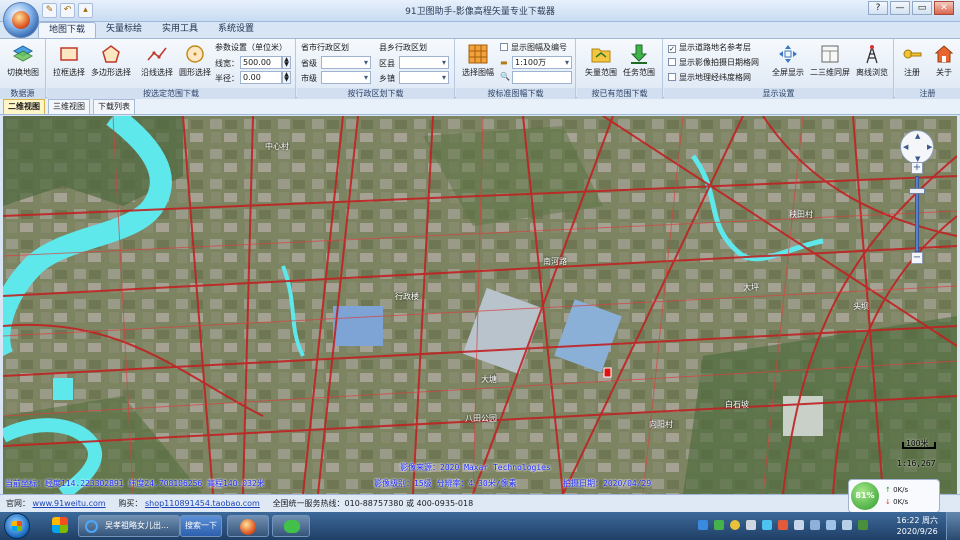 The height and width of the screenshot is (540, 960). Describe the element at coordinates (505, 76) in the screenshot. I see `sheet-search-icon: 🔍` at that location.